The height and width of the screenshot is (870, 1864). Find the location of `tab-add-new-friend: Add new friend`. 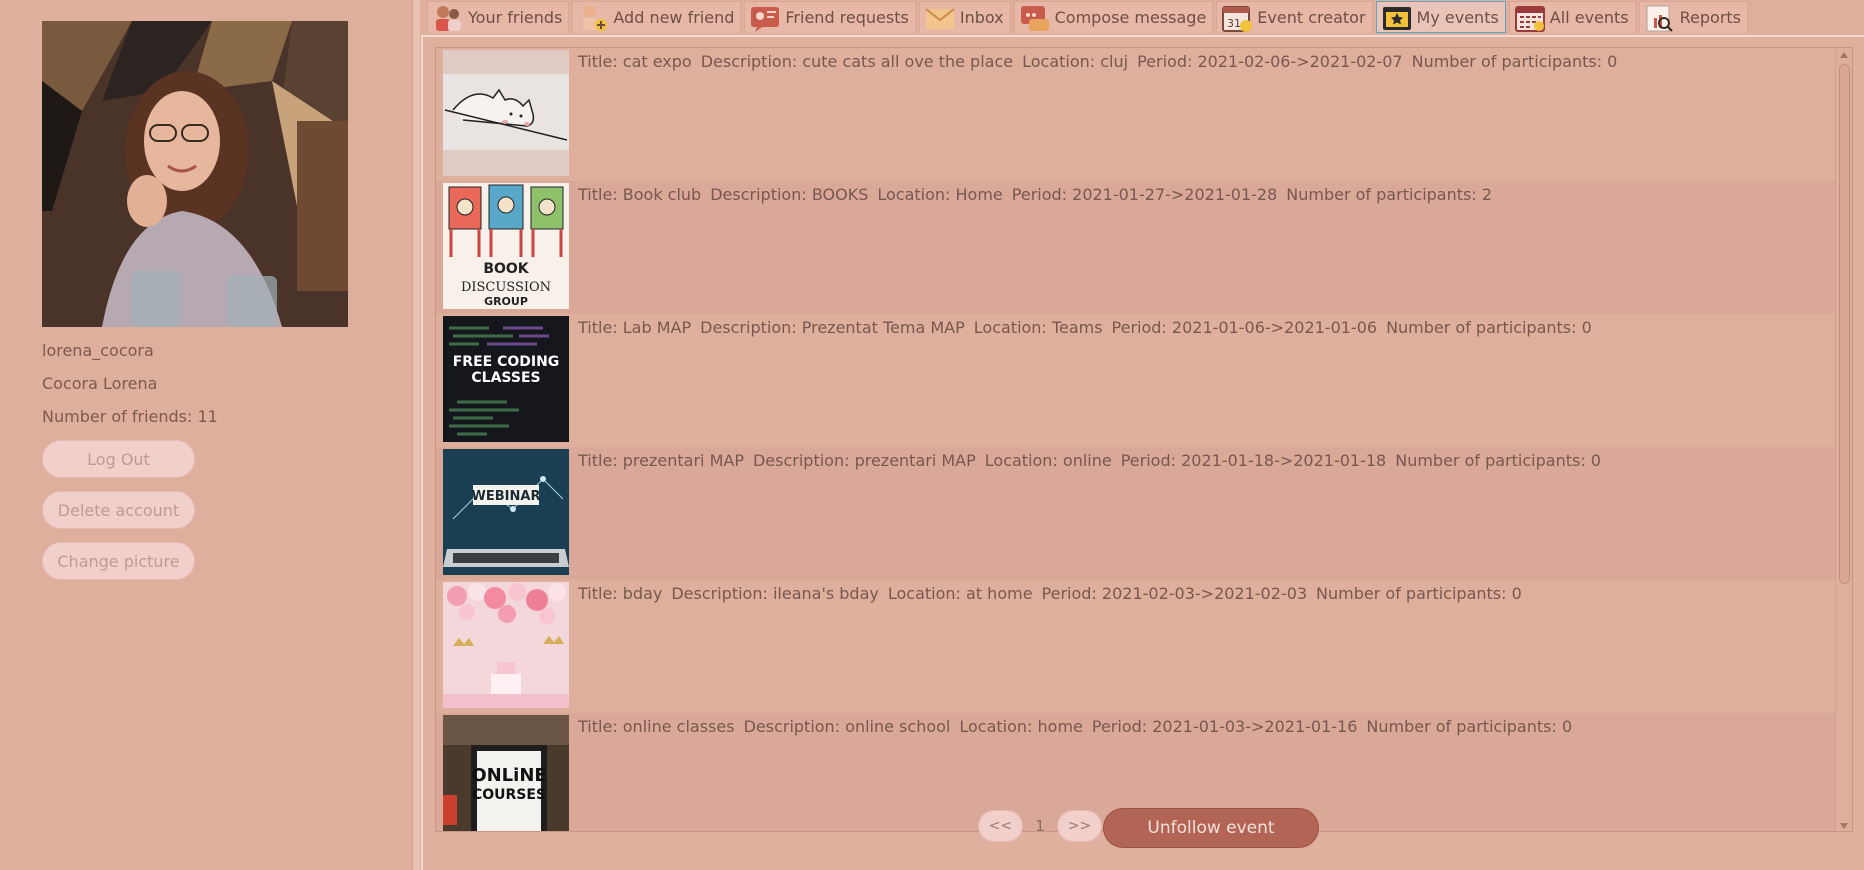

tab-add-new-friend: Add new friend is located at coordinates (657, 17).